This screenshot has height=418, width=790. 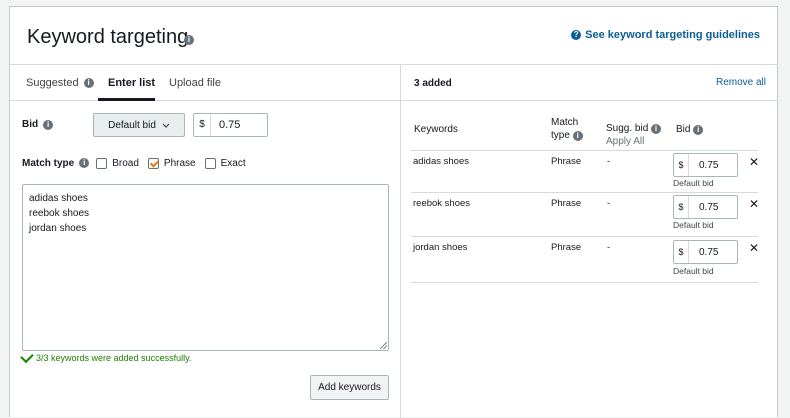 What do you see at coordinates (132, 125) in the screenshot?
I see `bid-mode-value: Default bid` at bounding box center [132, 125].